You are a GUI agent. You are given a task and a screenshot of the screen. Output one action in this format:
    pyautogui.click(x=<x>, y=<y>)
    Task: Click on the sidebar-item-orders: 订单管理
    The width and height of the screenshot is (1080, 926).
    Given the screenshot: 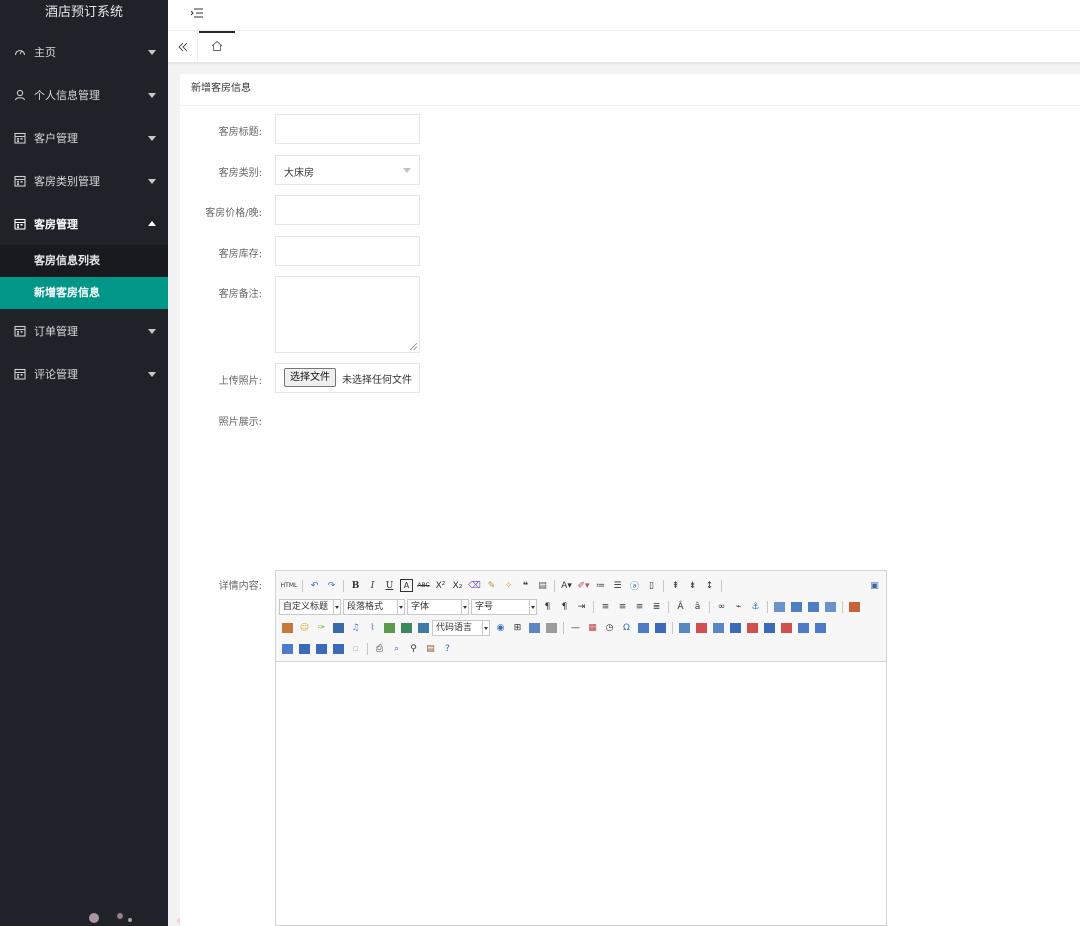 What is the action you would take?
    pyautogui.click(x=84, y=330)
    